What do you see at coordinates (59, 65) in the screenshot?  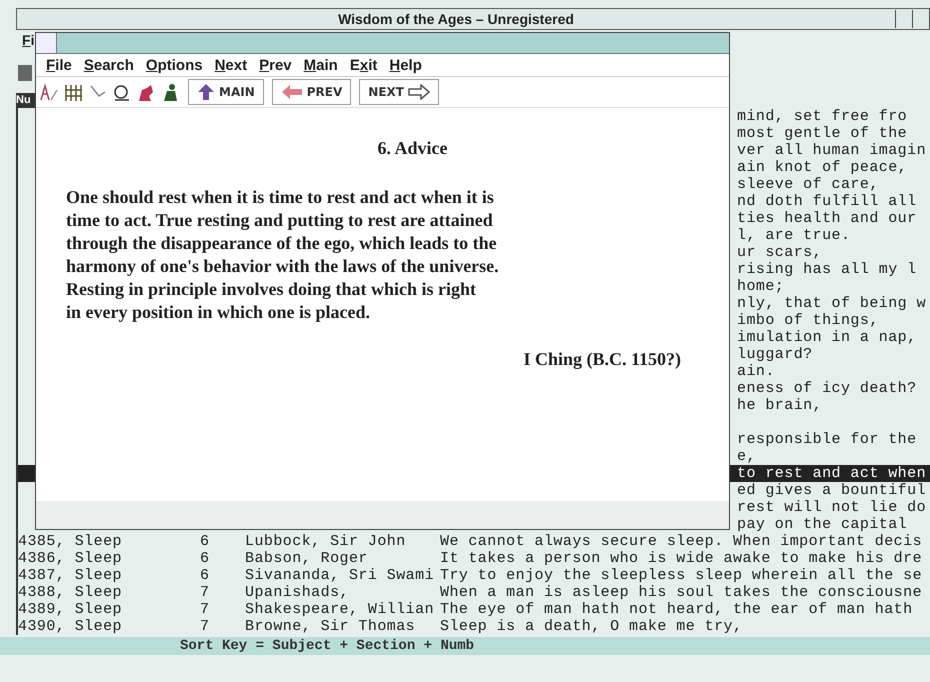 I see `menu-item: File` at bounding box center [59, 65].